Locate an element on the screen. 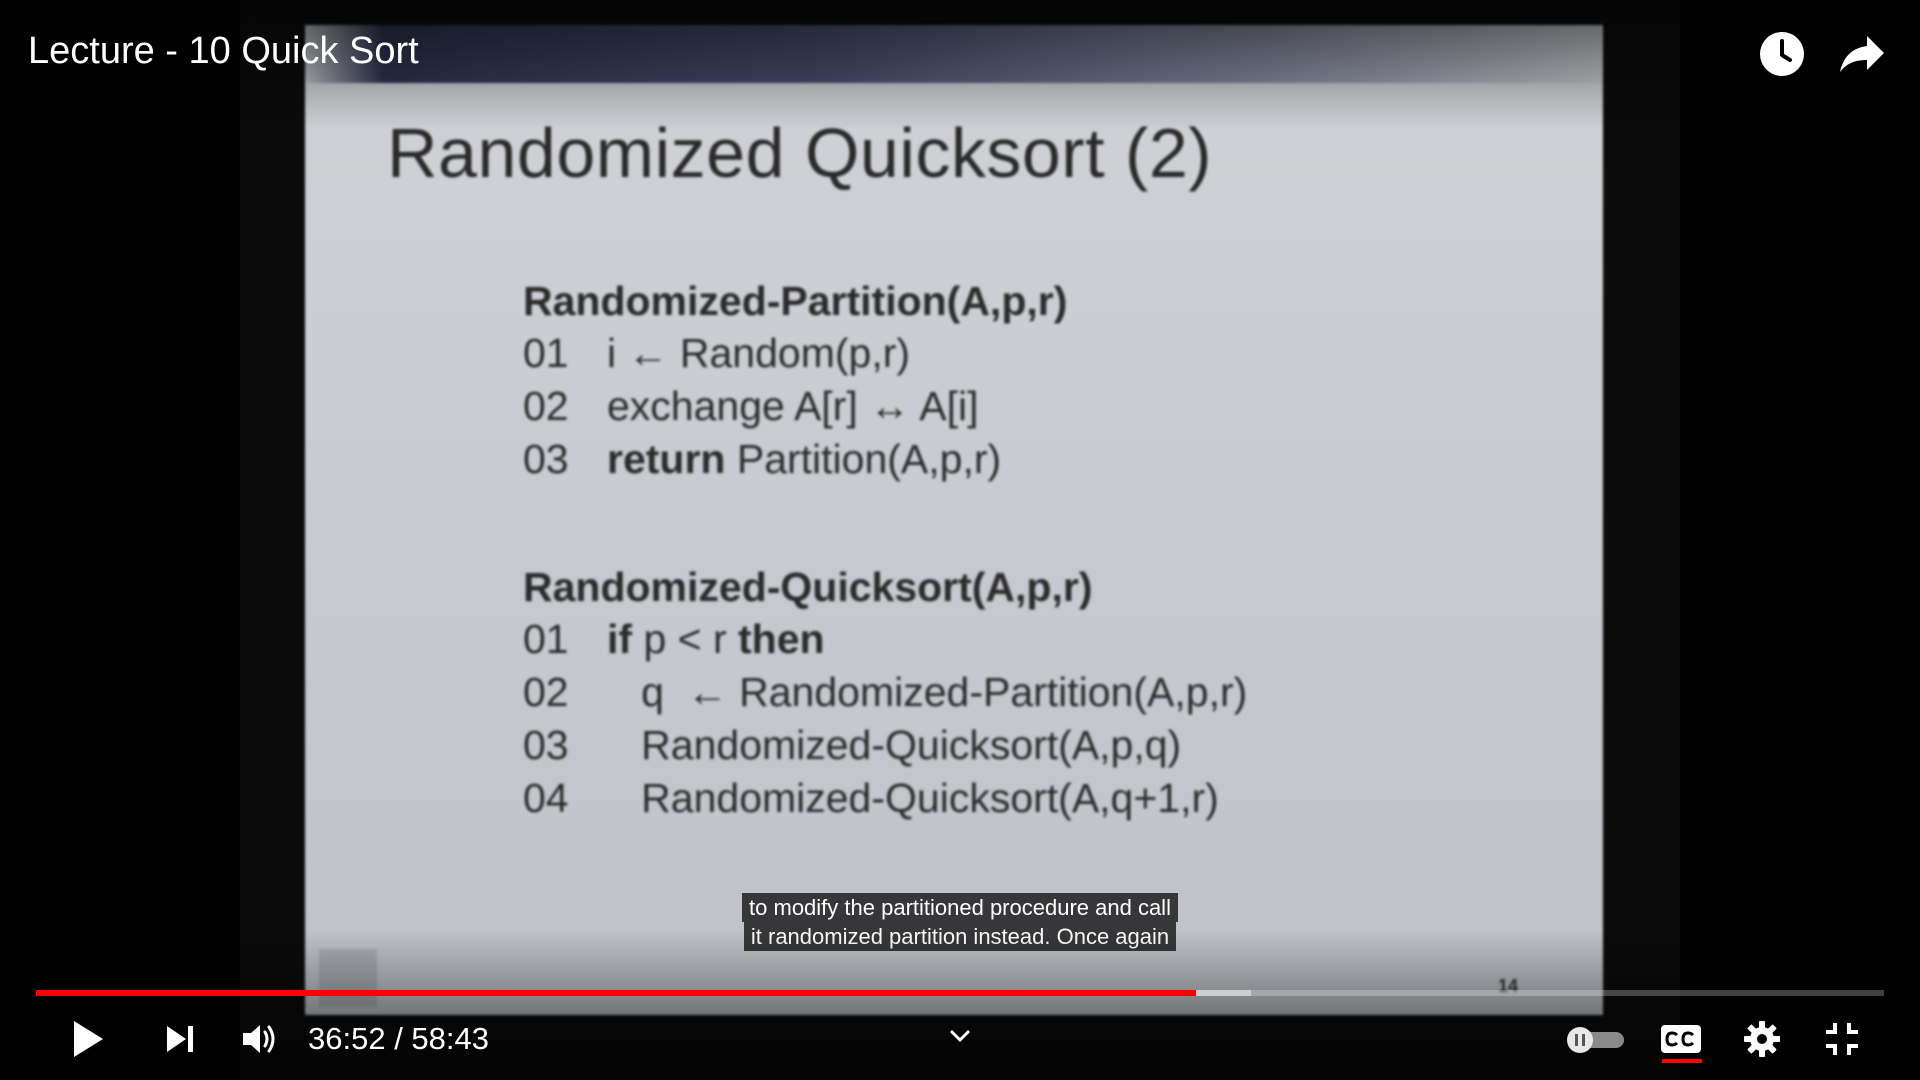 Image resolution: width=1920 pixels, height=1080 pixels. code-line: 02 exchange A[r] ↔ A[i] is located at coordinates (795, 406).